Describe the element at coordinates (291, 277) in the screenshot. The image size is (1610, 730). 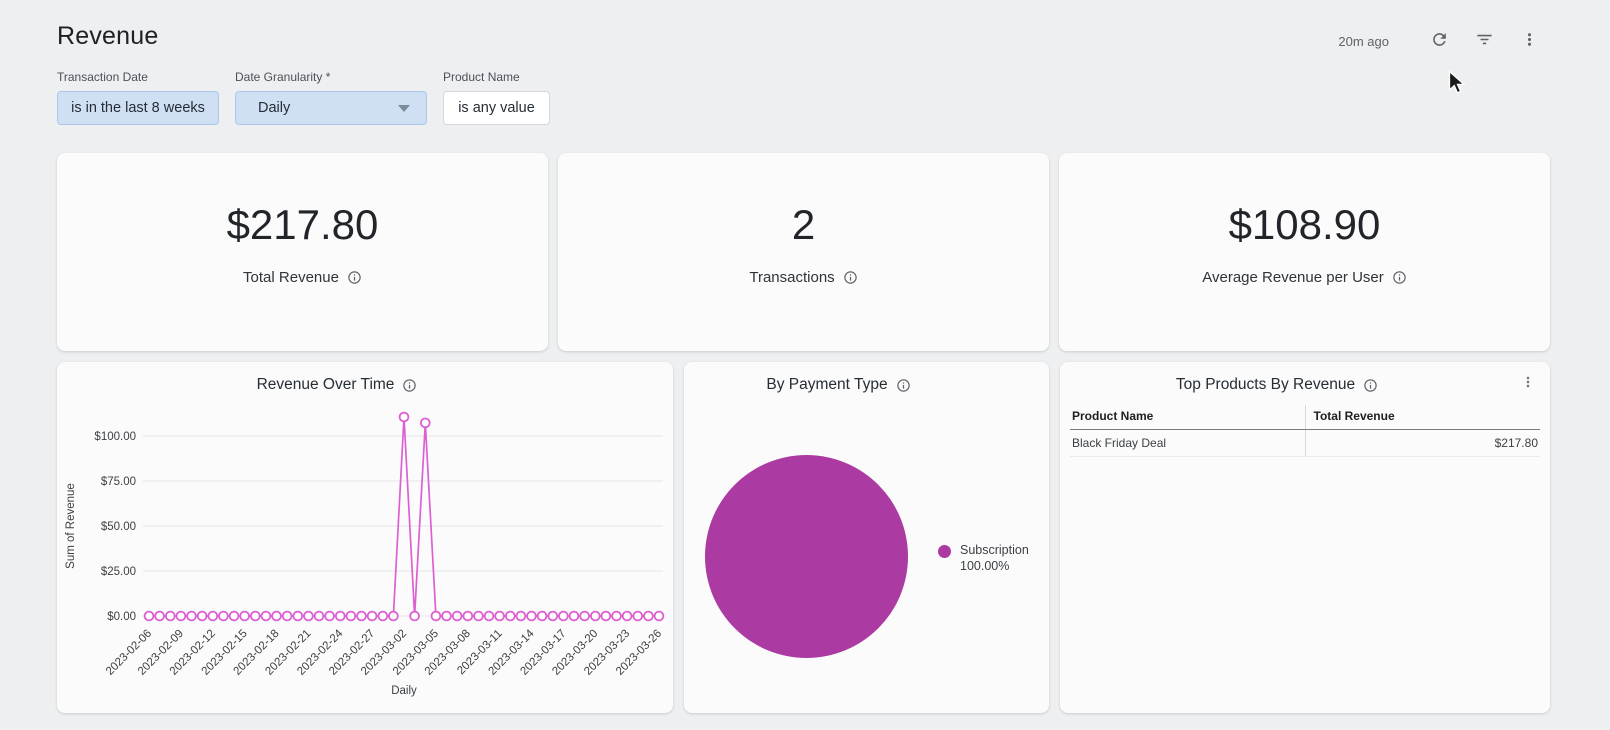
I see `kpi-label: Total Revenue` at that location.